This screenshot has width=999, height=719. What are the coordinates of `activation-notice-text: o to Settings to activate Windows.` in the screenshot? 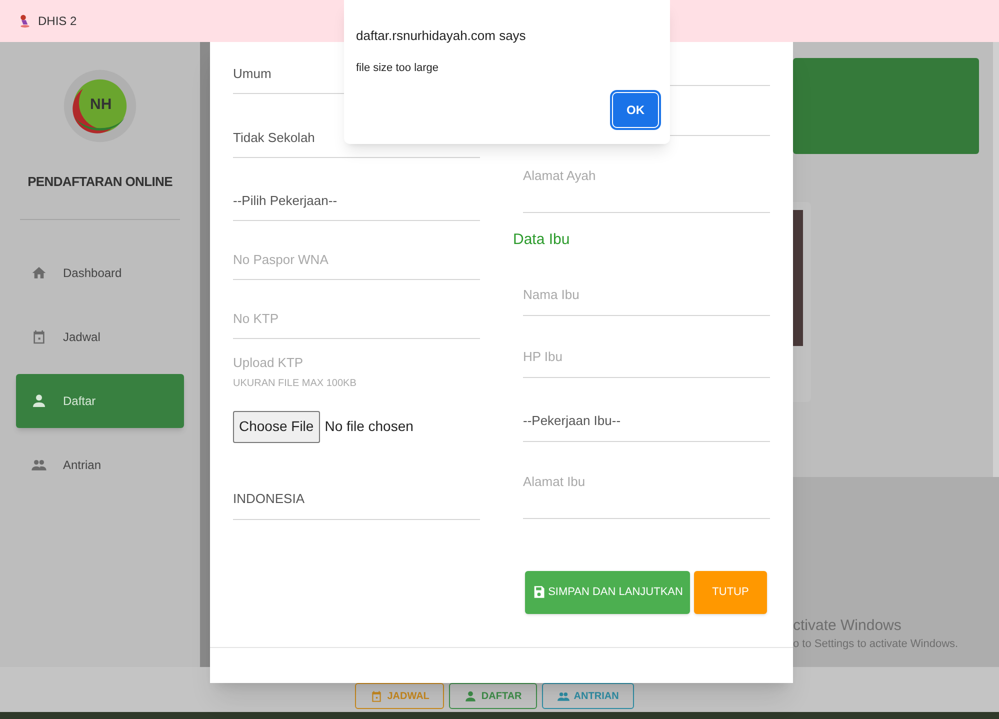 It's located at (875, 644).